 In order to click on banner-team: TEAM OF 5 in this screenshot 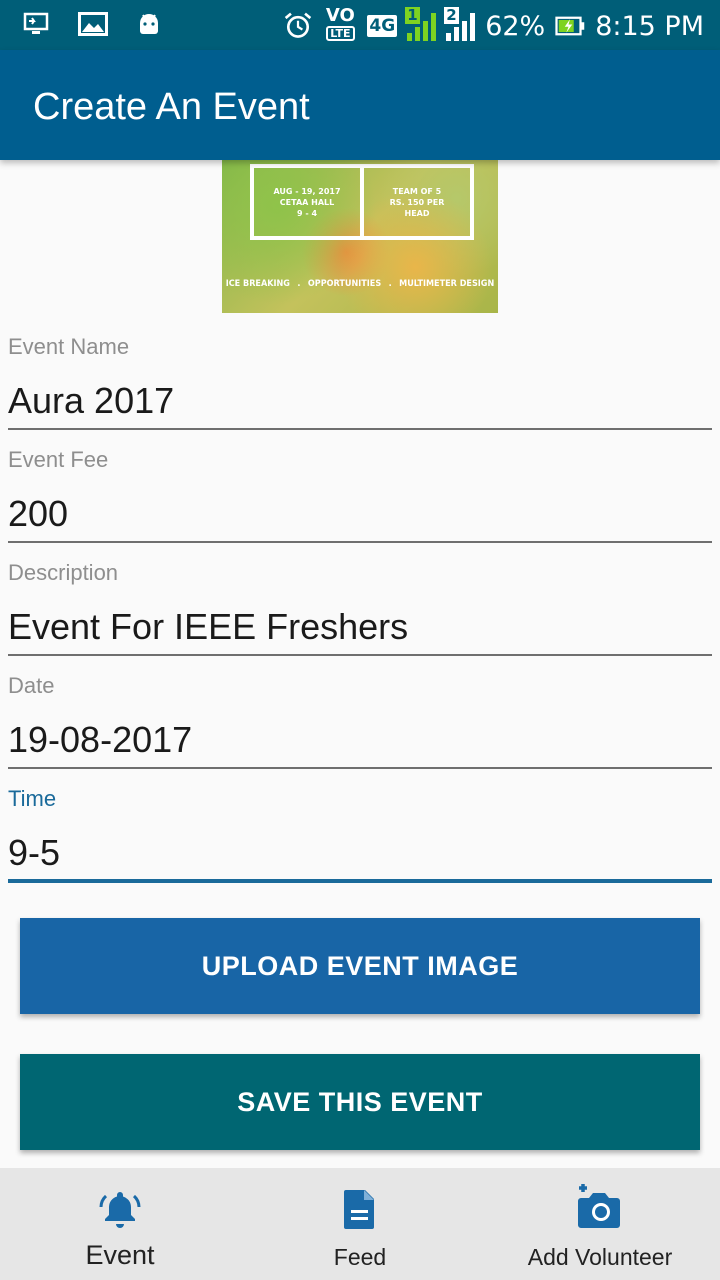, I will do `click(417, 191)`.